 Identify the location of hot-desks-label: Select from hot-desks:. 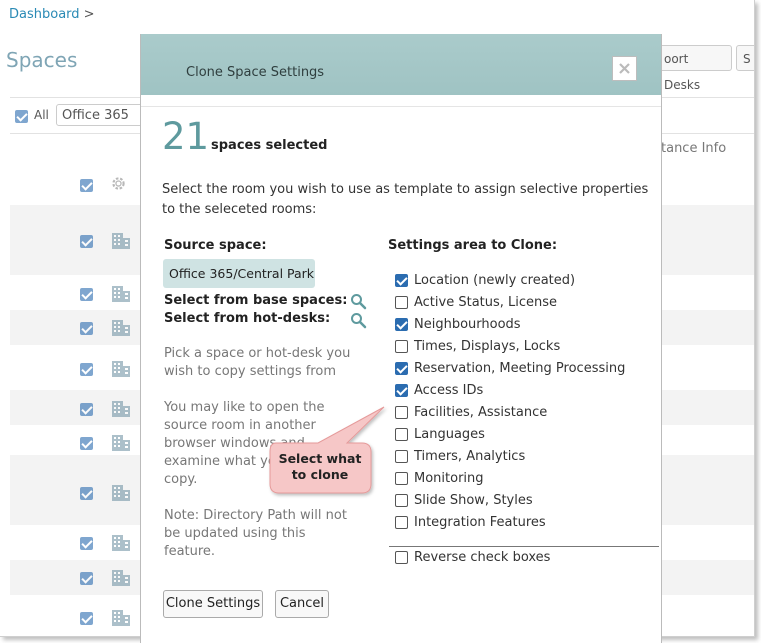
(247, 318).